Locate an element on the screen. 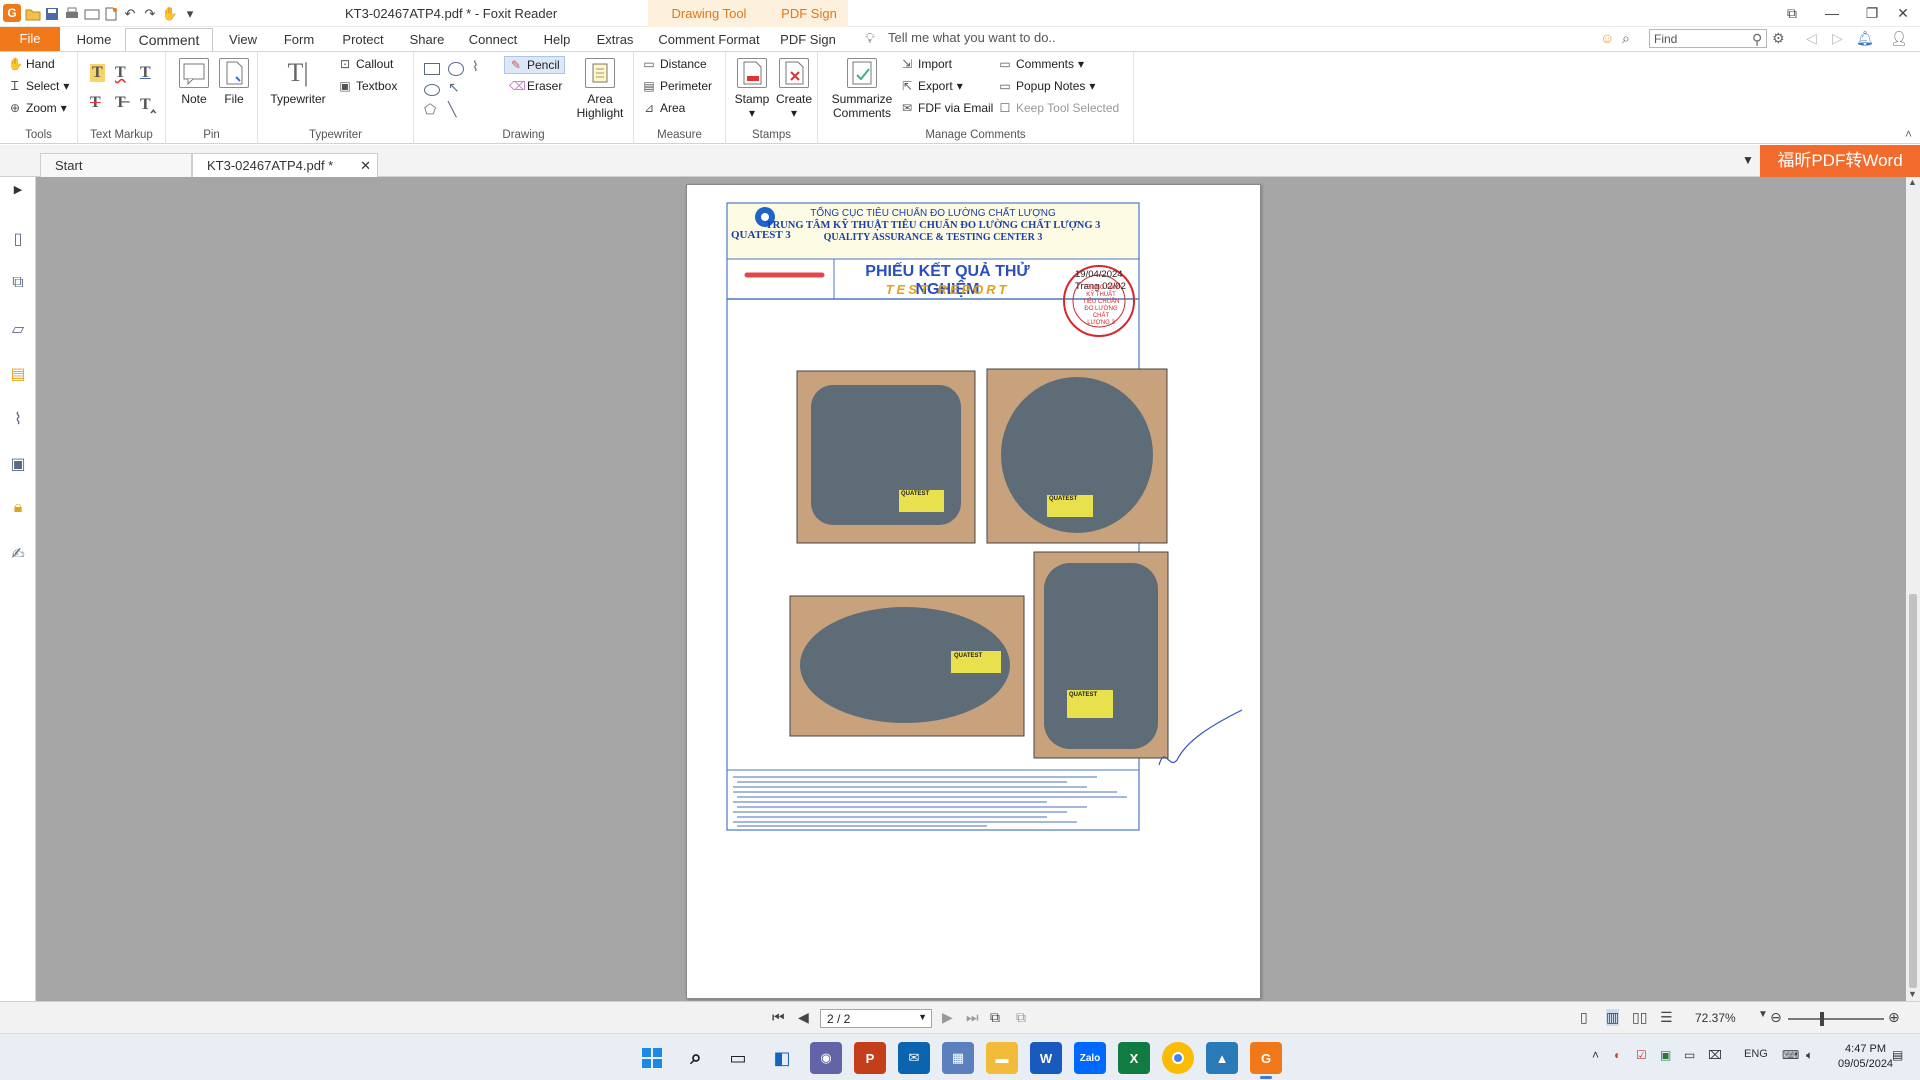 The height and width of the screenshot is (1080, 1920). smiley-icon: ☺ is located at coordinates (1607, 38).